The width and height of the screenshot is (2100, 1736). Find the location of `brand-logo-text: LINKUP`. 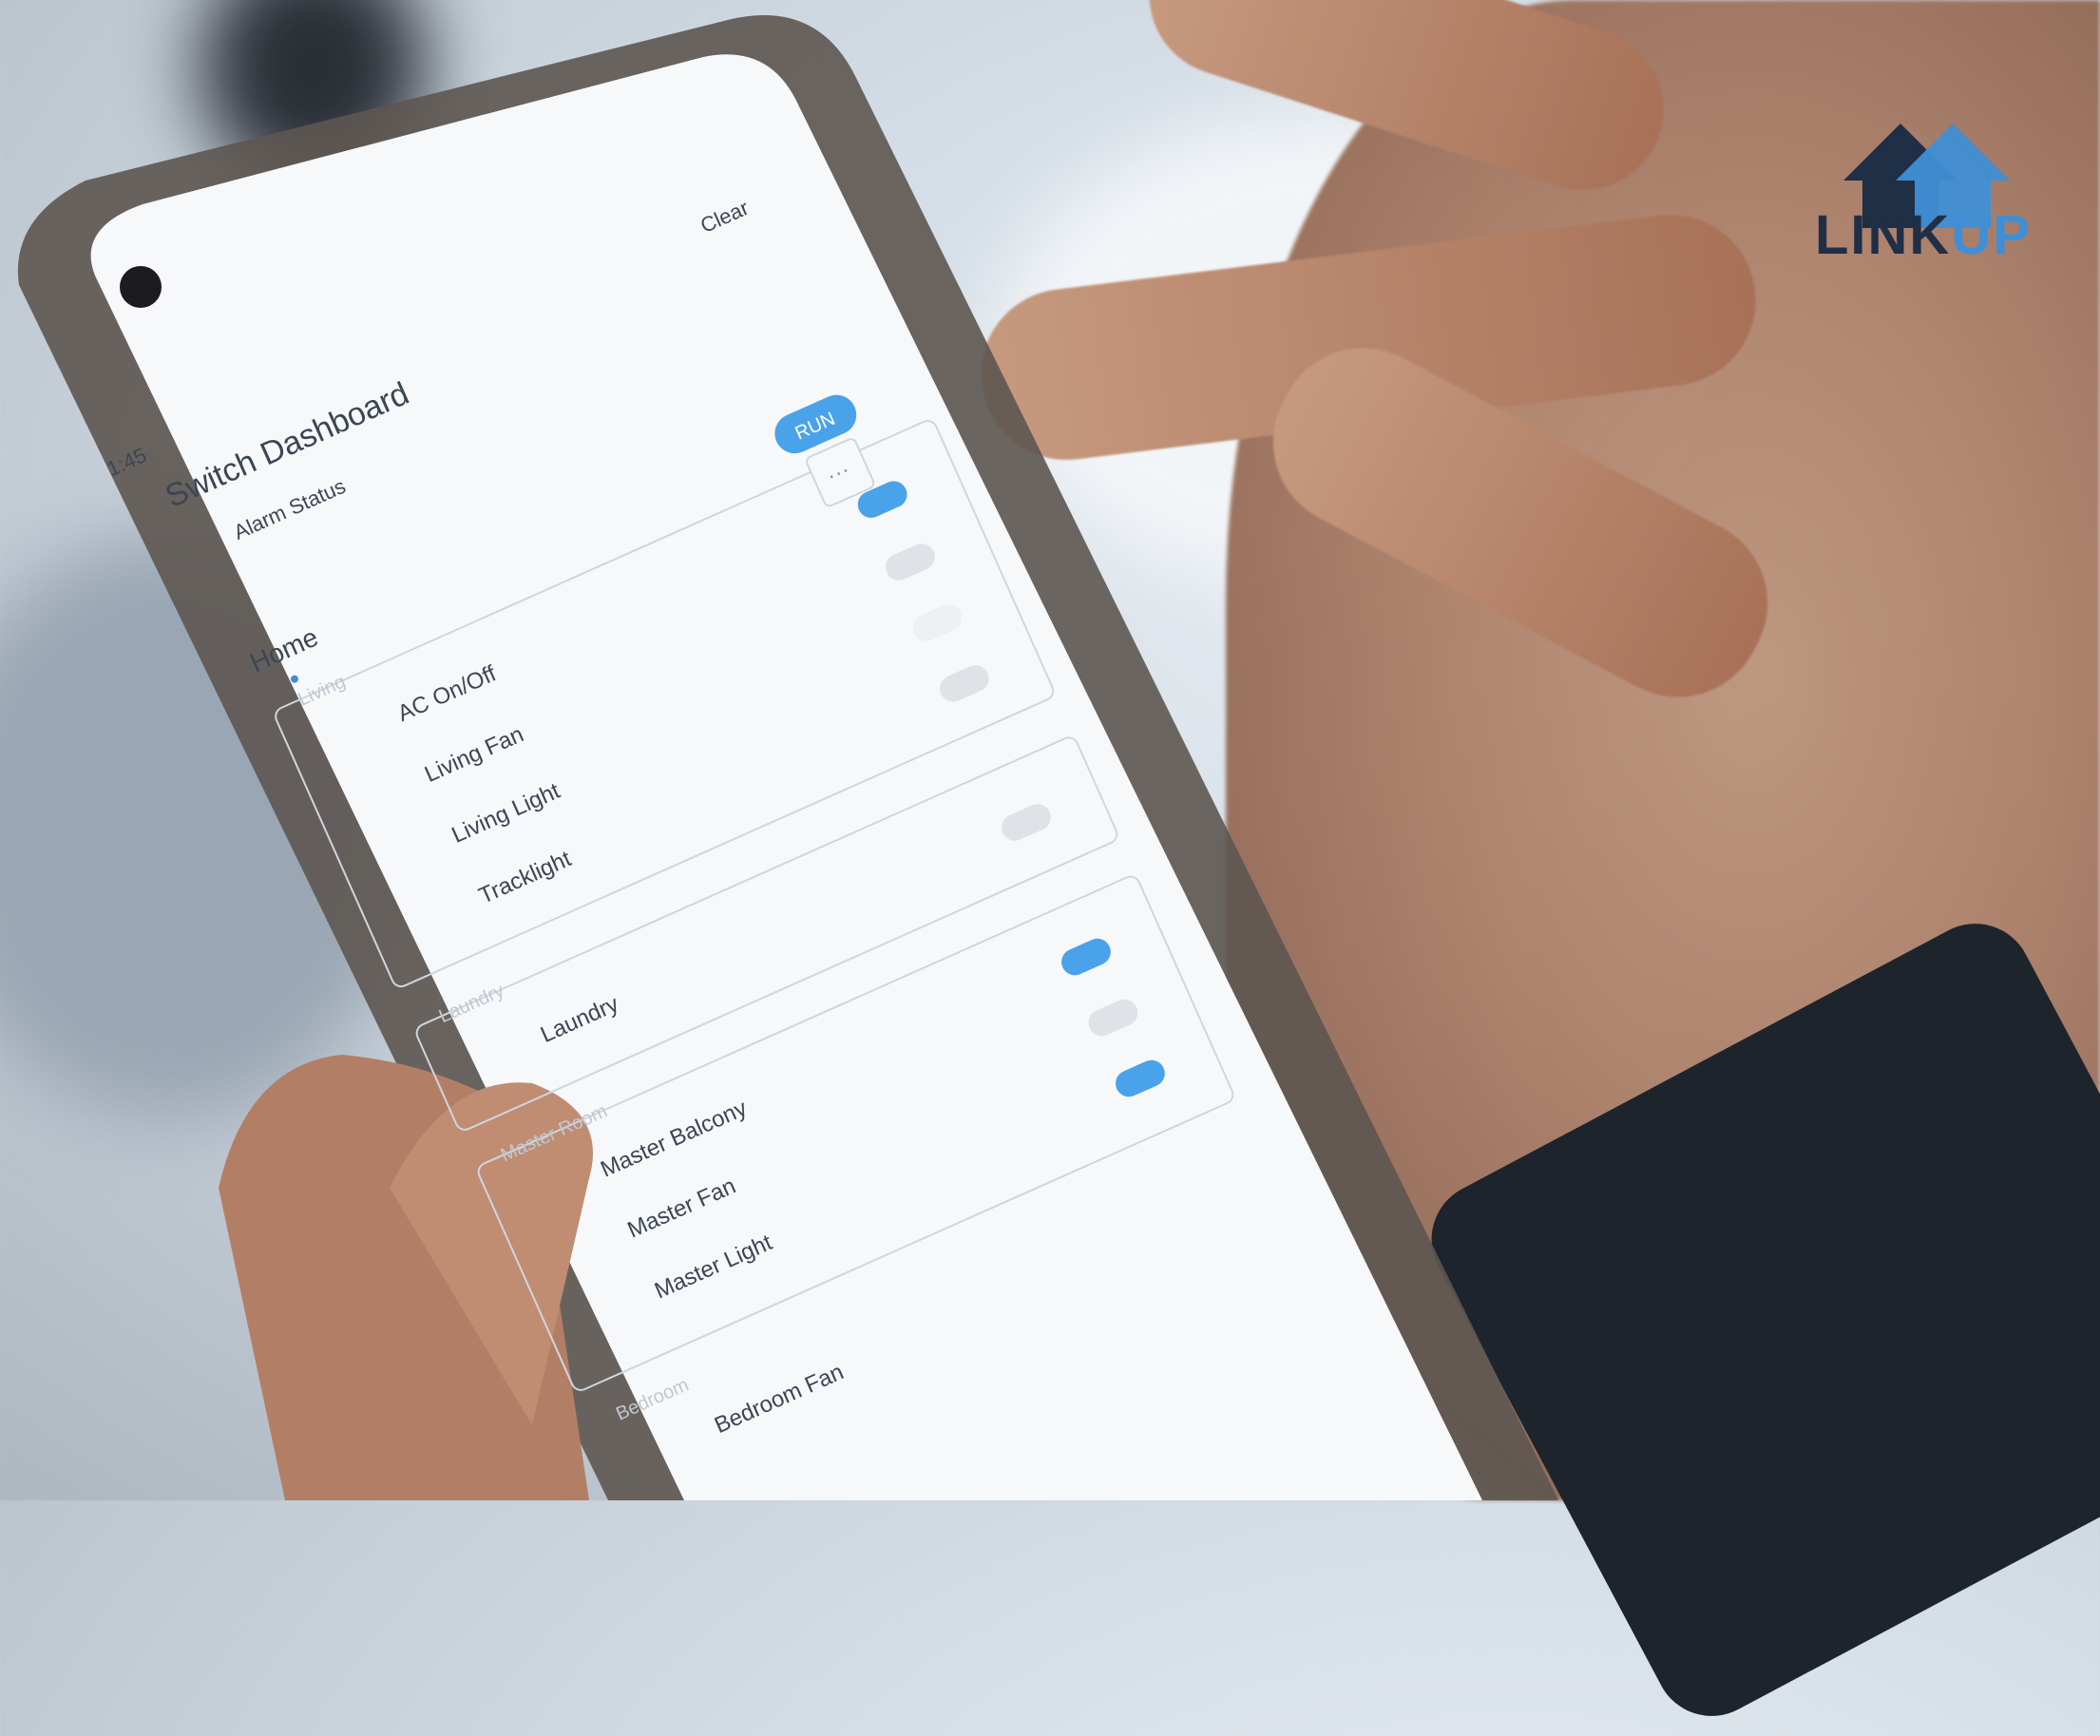

brand-logo-text: LINKUP is located at coordinates (1923, 235).